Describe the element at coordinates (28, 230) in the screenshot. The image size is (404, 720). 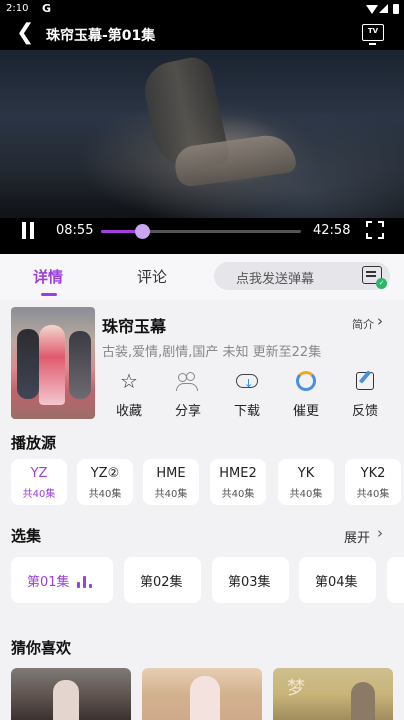
I see `pause-icon` at that location.